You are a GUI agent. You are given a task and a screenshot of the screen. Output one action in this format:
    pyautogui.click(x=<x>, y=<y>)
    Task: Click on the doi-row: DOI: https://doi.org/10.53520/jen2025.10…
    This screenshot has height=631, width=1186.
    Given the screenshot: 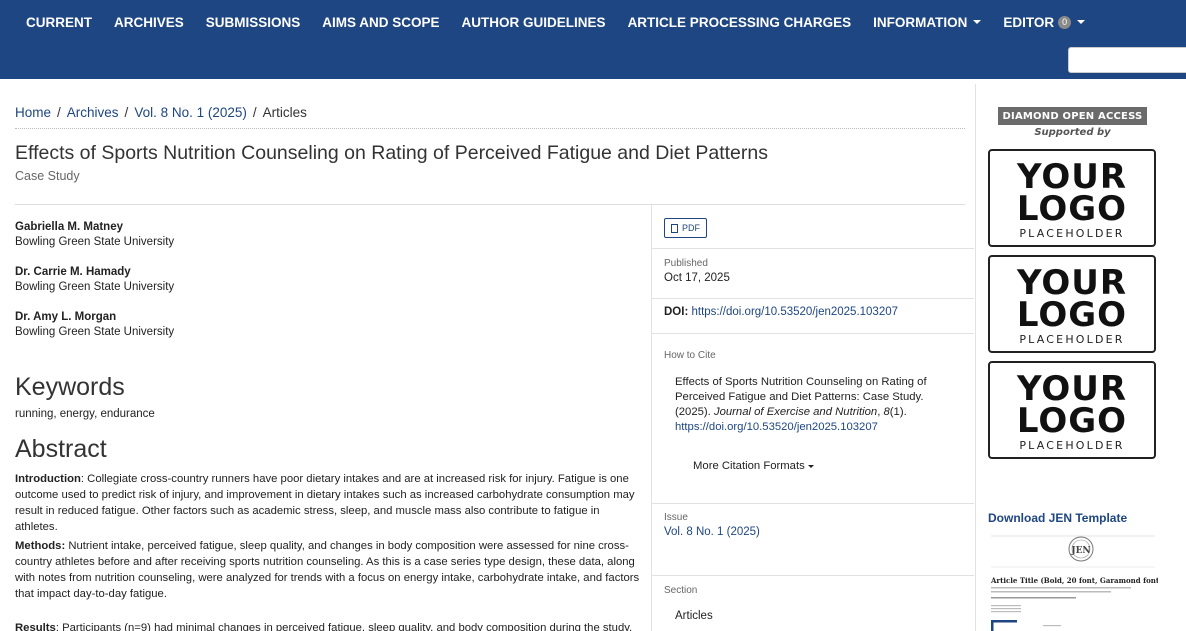 What is the action you would take?
    pyautogui.click(x=781, y=312)
    